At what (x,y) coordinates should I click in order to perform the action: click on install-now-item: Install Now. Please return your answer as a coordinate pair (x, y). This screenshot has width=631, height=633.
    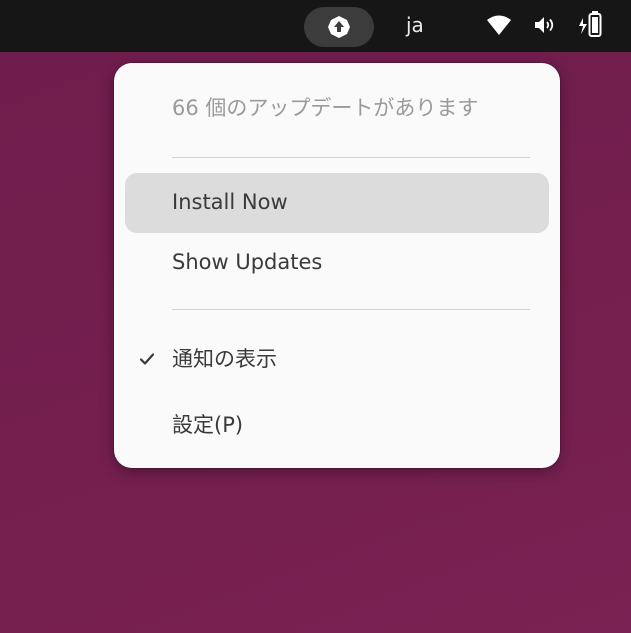
    Looking at the image, I should click on (337, 203).